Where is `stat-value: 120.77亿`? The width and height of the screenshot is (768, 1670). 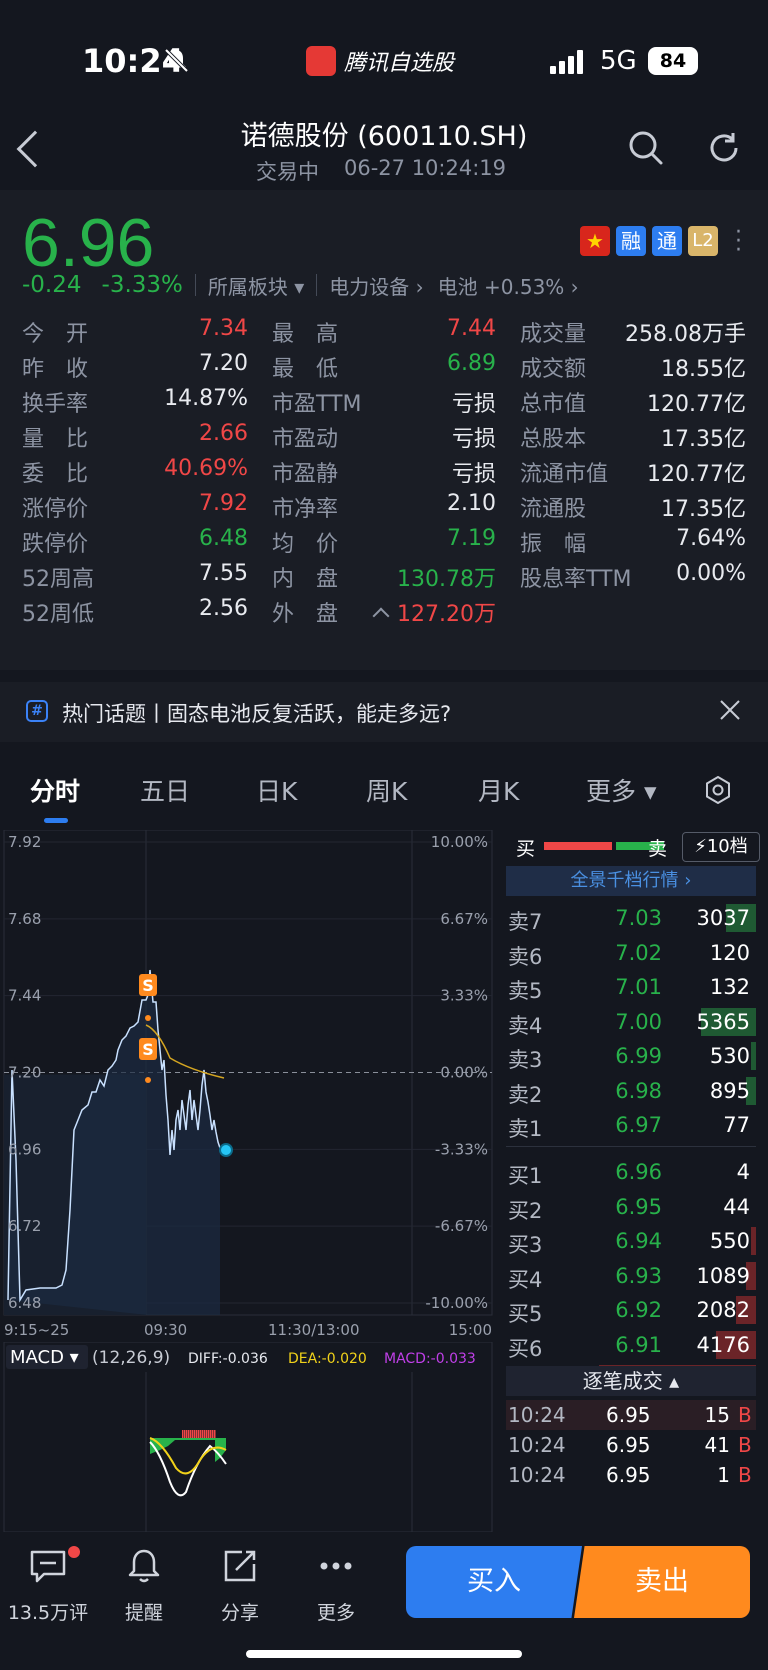 stat-value: 120.77亿 is located at coordinates (696, 404).